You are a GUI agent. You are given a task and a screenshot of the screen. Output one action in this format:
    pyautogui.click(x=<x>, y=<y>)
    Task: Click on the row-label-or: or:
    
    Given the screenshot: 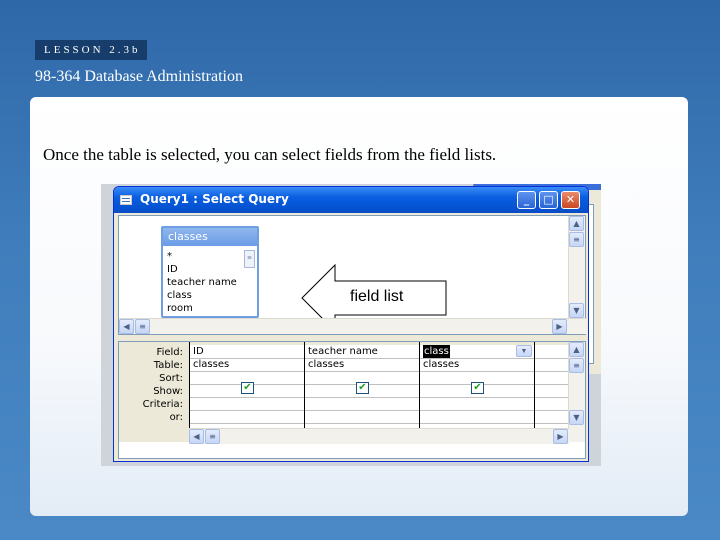 What is the action you would take?
    pyautogui.click(x=176, y=417)
    